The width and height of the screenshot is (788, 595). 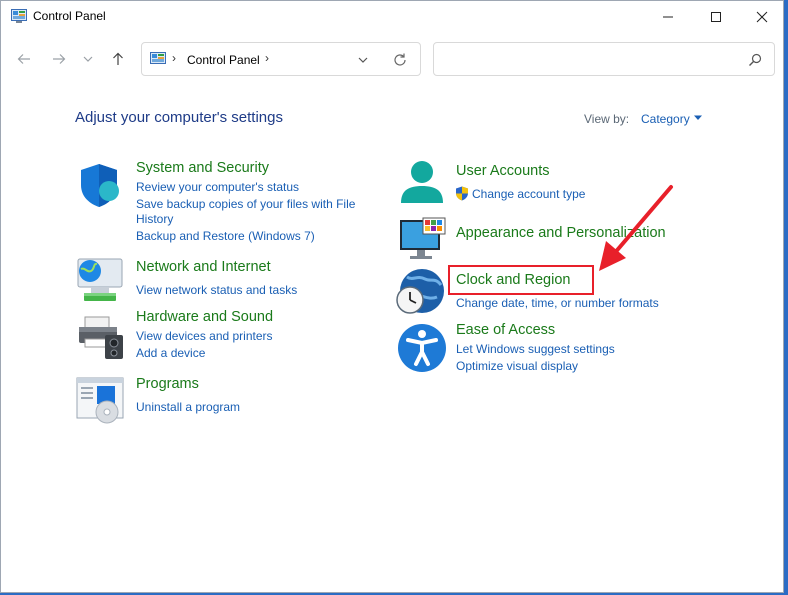 I want to click on close-button, so click(x=762, y=17).